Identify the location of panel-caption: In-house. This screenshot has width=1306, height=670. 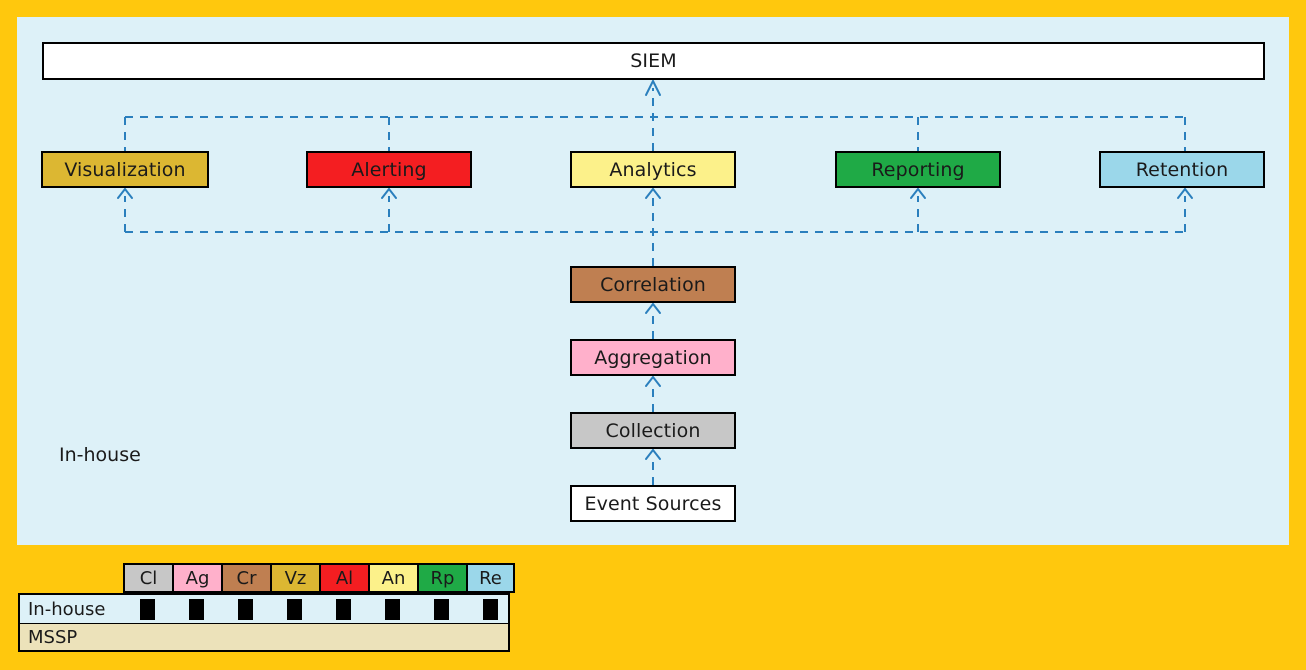
(100, 455).